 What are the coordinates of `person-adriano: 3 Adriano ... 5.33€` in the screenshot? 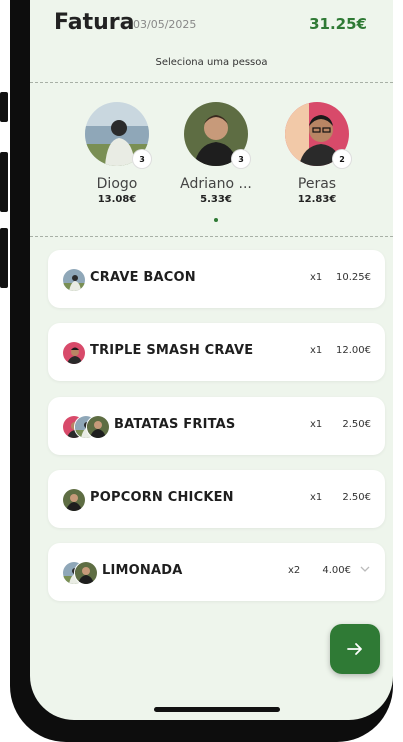 It's located at (216, 153).